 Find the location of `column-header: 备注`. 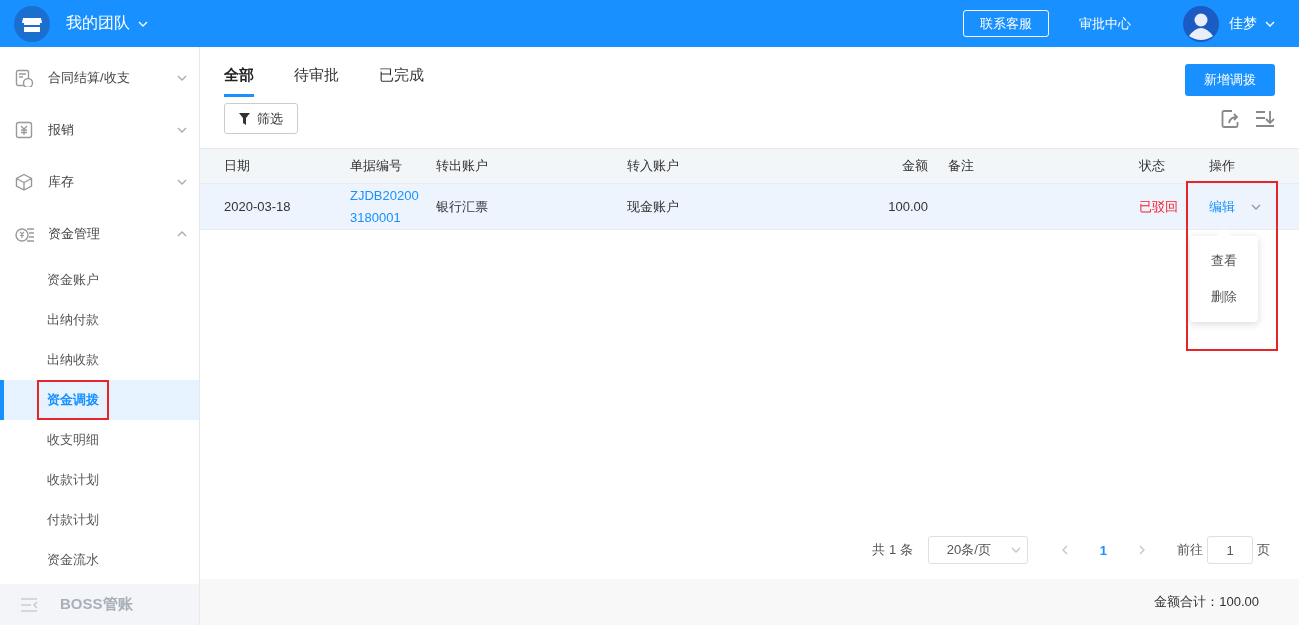

column-header: 备注 is located at coordinates (961, 166).